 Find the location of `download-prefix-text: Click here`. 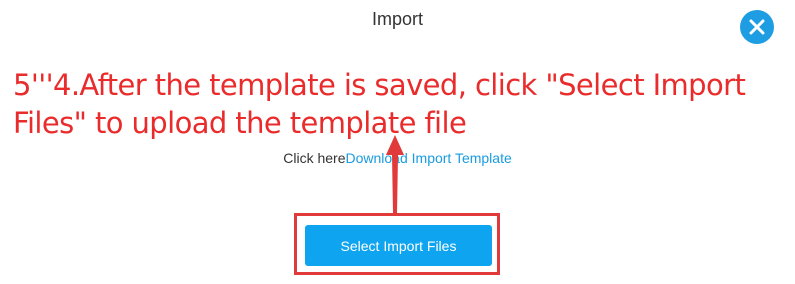

download-prefix-text: Click here is located at coordinates (314, 158).